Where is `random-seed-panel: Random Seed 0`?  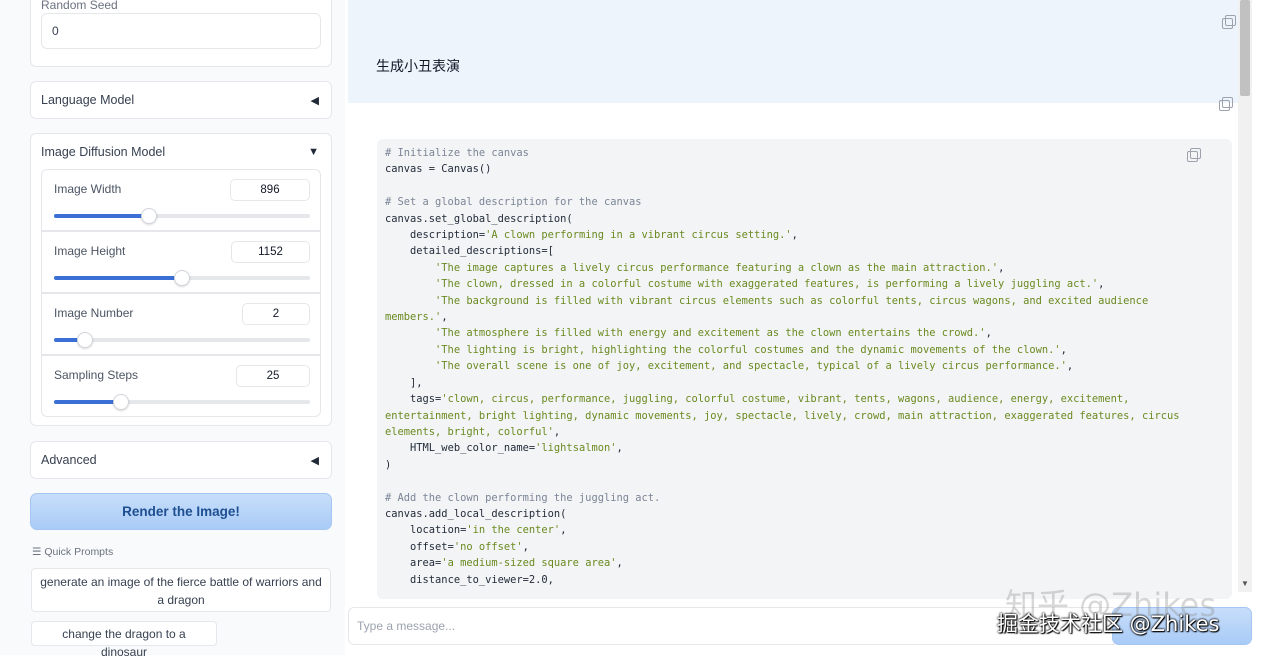
random-seed-panel: Random Seed 0 is located at coordinates (181, 33).